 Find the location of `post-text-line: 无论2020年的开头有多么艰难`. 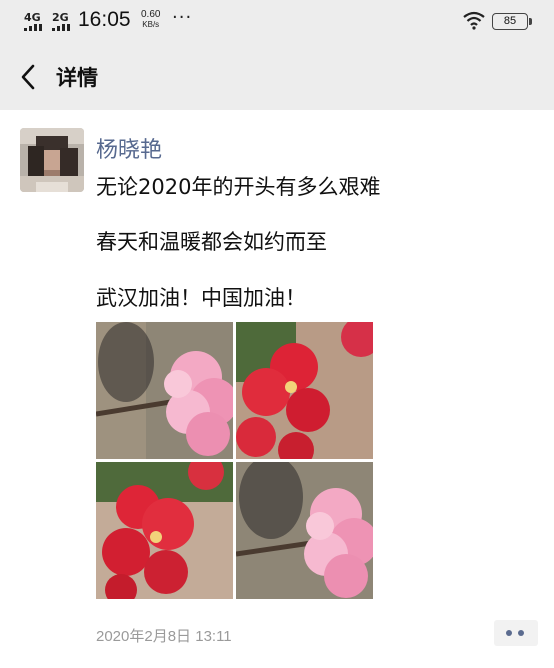

post-text-line: 无论2020年的开头有多么艰难 is located at coordinates (238, 187).